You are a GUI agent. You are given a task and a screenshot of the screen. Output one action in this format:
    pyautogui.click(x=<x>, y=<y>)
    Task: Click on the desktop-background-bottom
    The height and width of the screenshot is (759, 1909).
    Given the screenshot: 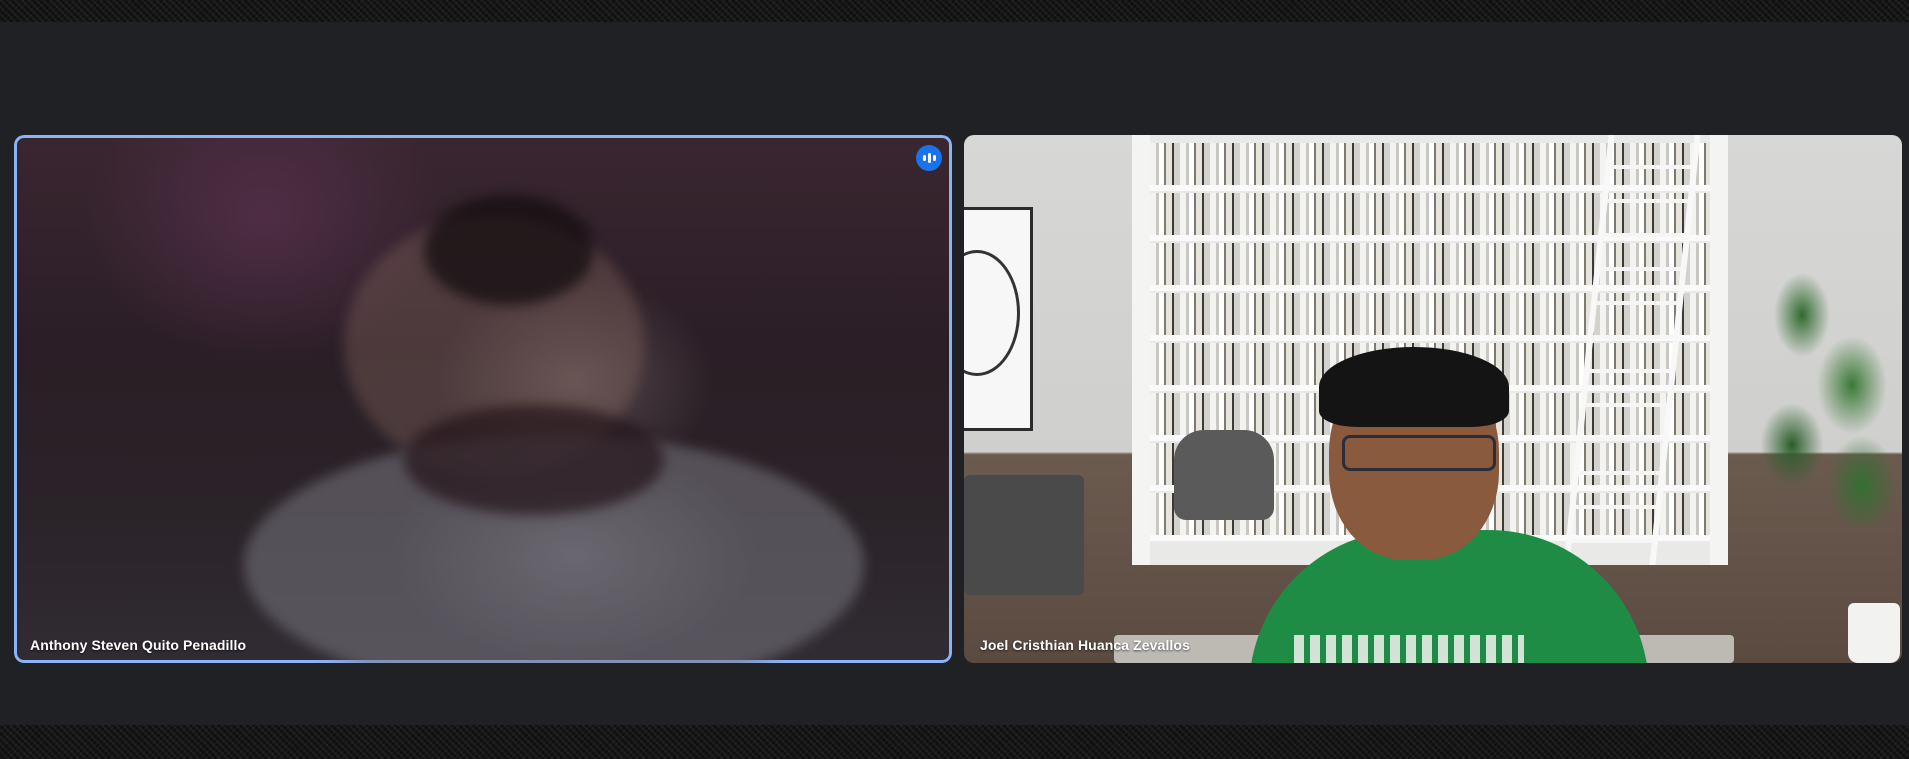 What is the action you would take?
    pyautogui.click(x=954, y=742)
    